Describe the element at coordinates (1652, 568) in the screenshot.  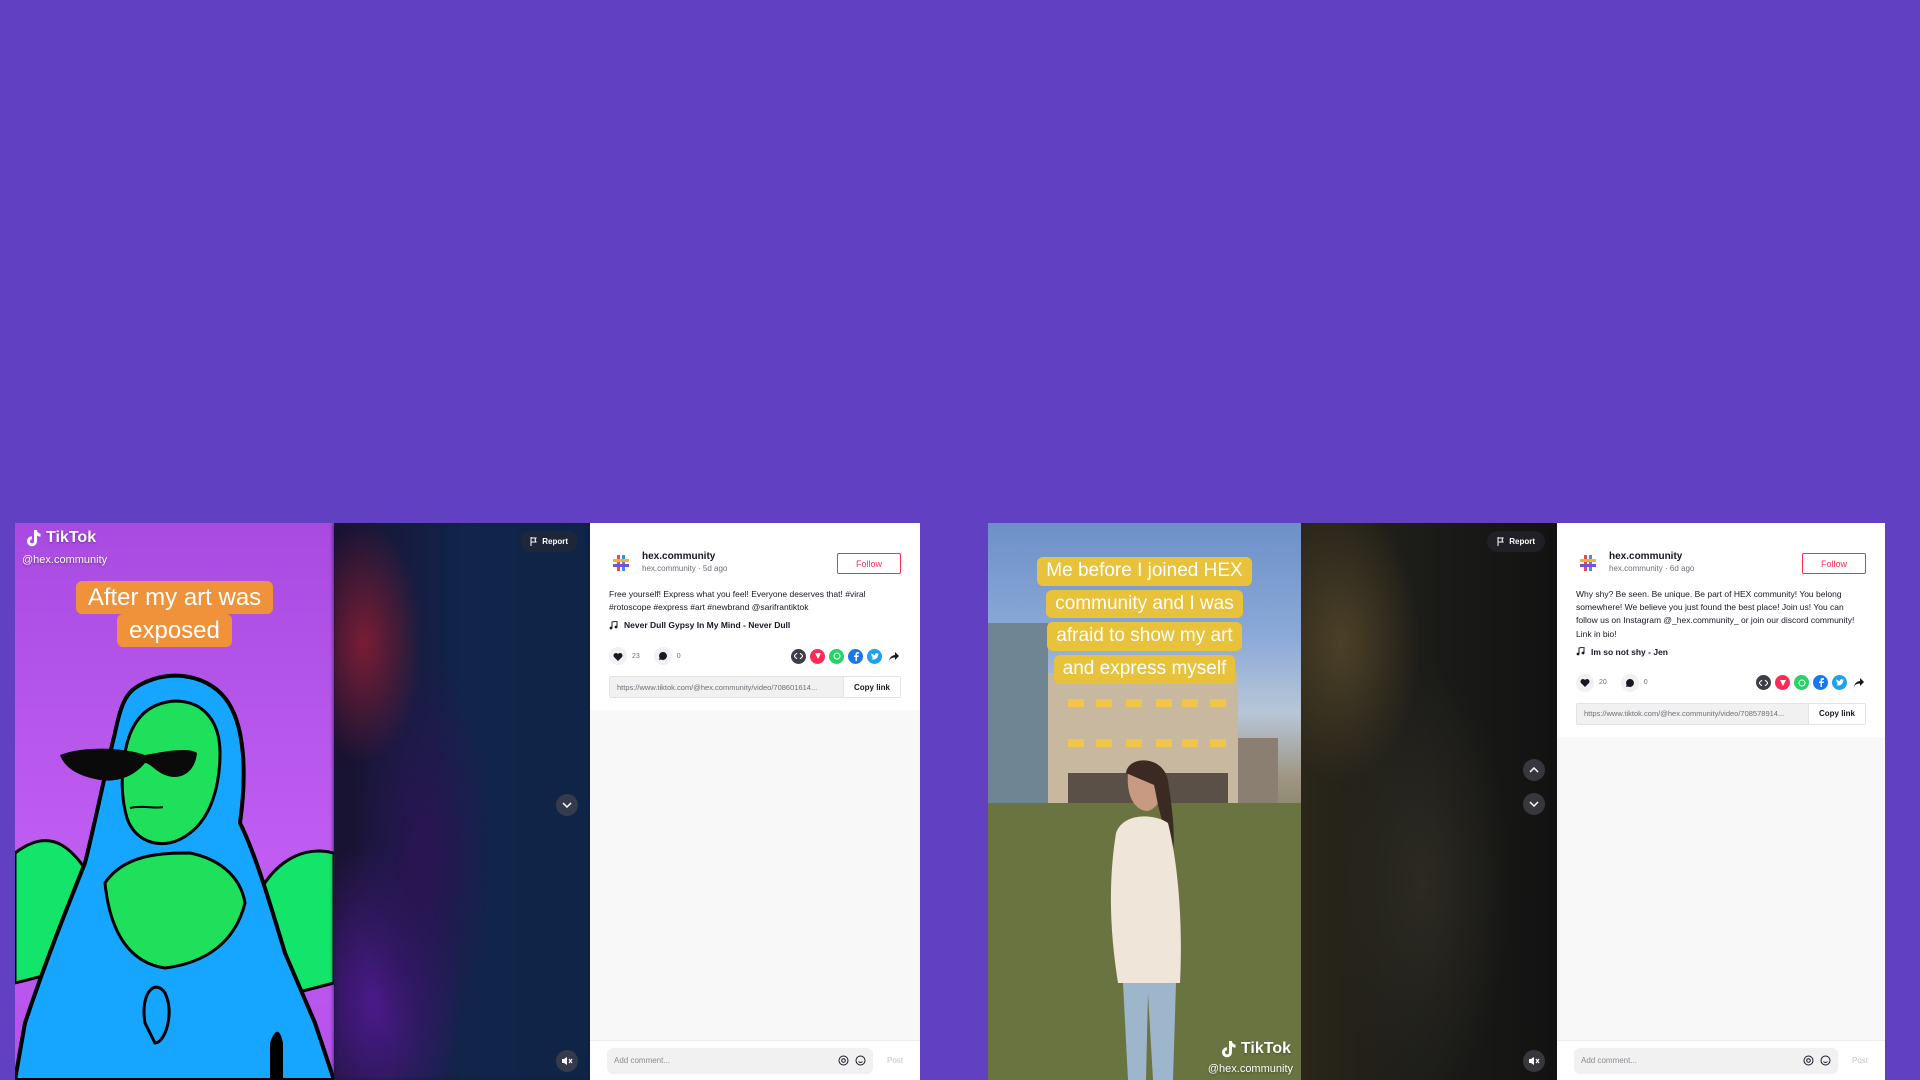
I see `author-subtitle: hex.community · 6d ago` at that location.